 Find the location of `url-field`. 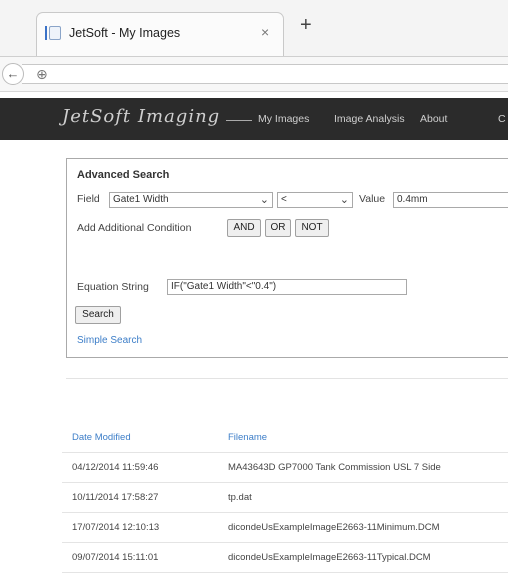

url-field is located at coordinates (265, 74).